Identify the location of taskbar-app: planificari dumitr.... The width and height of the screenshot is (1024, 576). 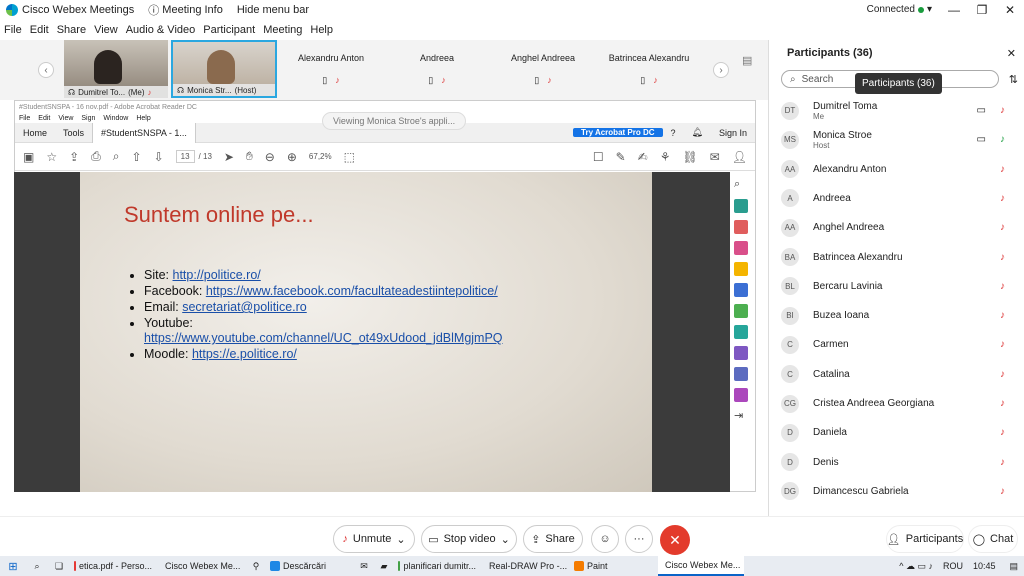
(437, 566).